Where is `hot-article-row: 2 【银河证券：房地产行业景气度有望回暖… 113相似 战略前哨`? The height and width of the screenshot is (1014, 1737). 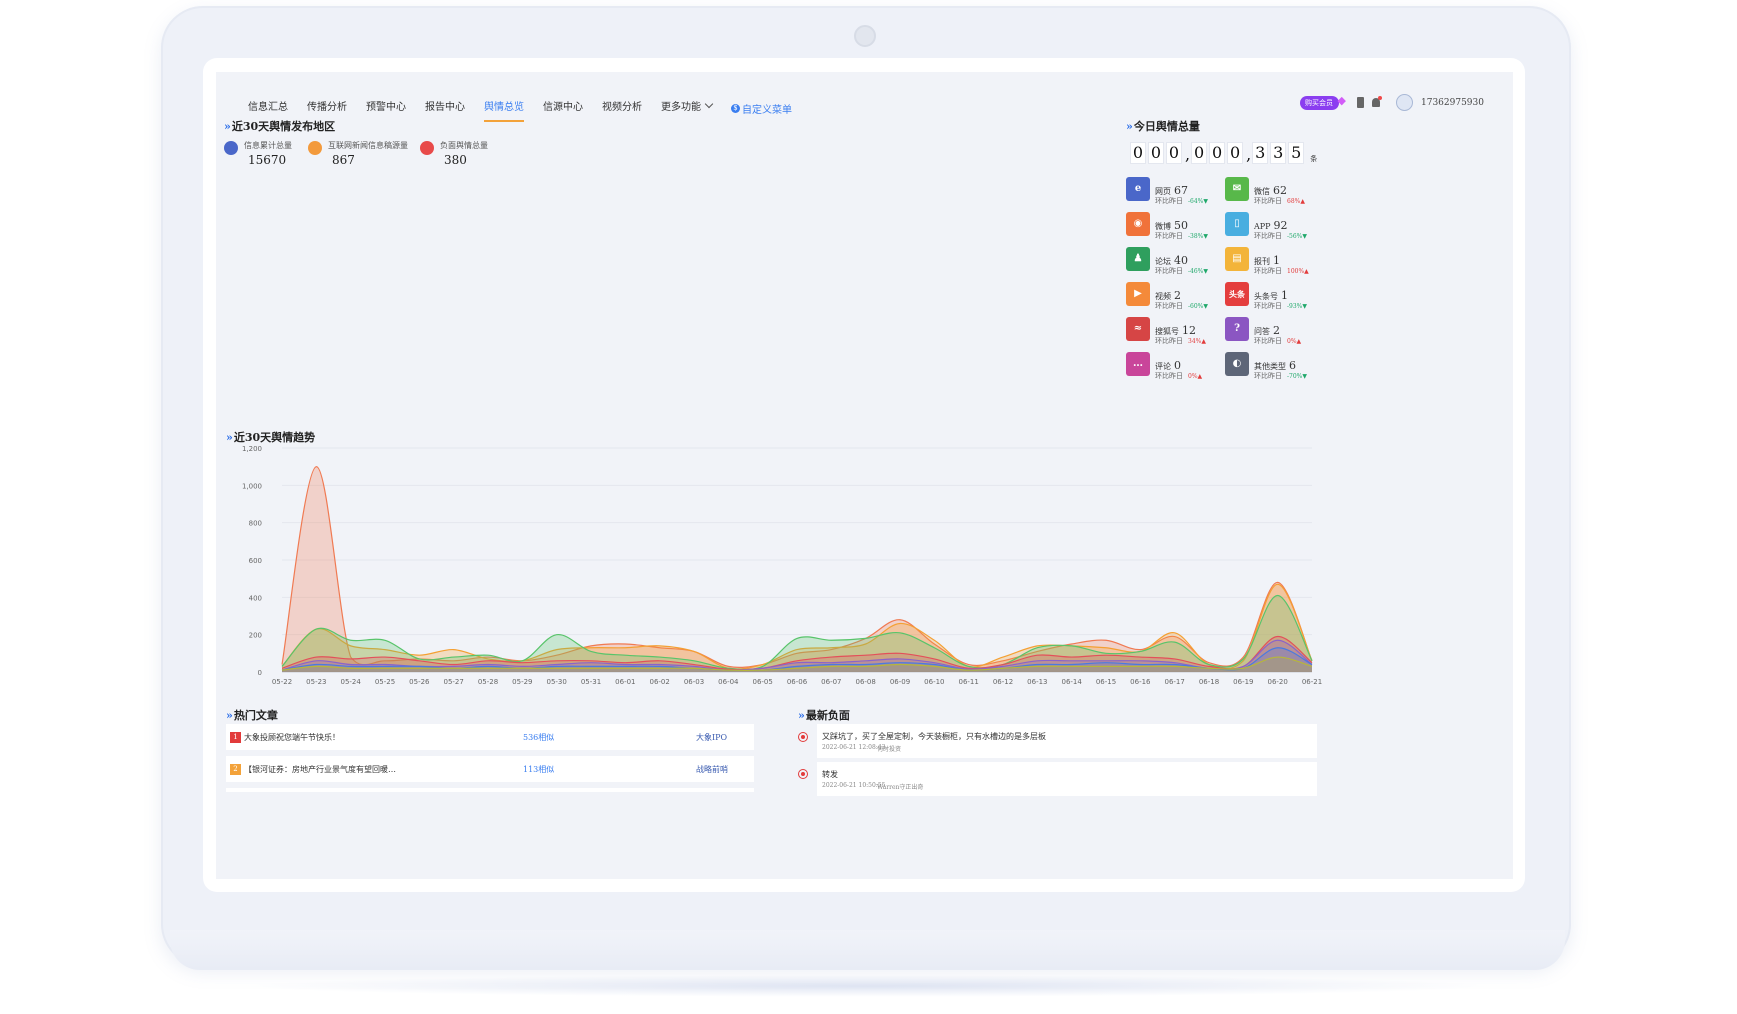 hot-article-row: 2 【银河证券：房地产行业景气度有望回暖… 113相似 战略前哨 is located at coordinates (490, 769).